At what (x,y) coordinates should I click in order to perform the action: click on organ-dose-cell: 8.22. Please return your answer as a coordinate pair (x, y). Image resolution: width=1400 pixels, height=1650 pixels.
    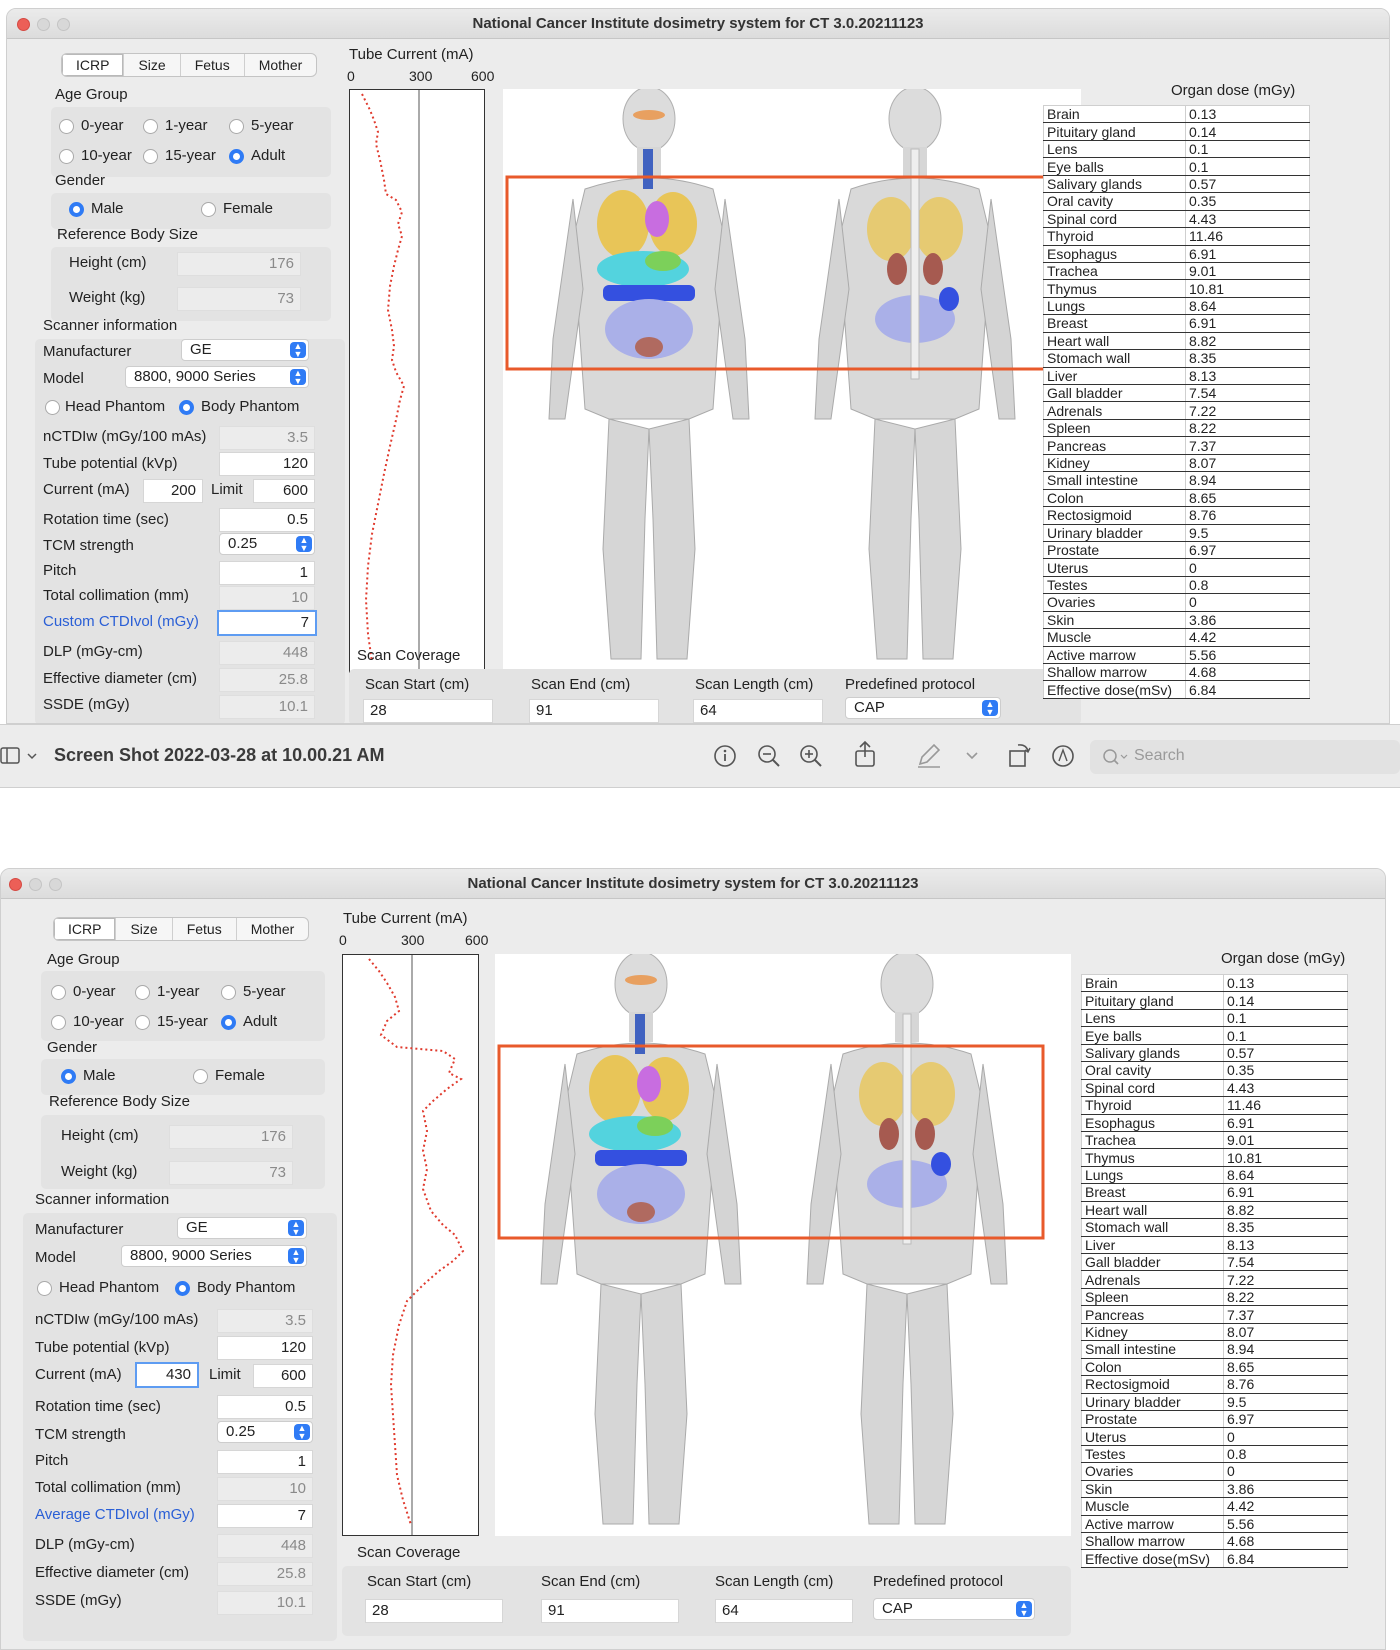
    Looking at the image, I should click on (1247, 428).